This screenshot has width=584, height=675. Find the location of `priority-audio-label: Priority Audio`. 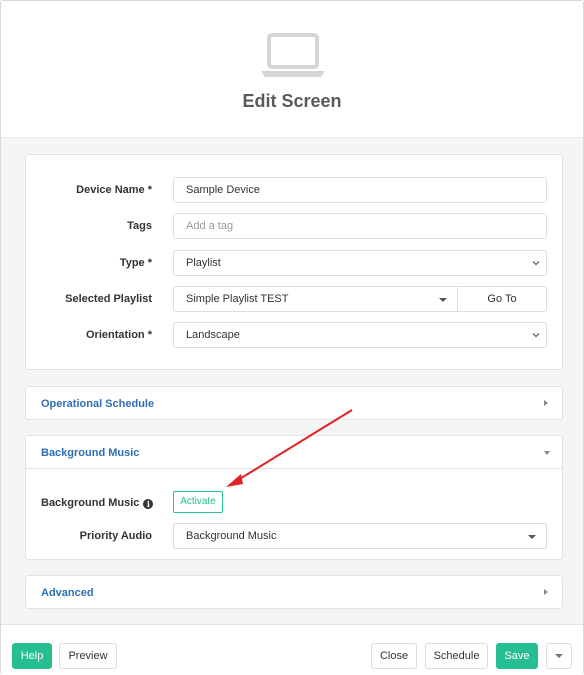

priority-audio-label: Priority Audio is located at coordinates (115, 536).